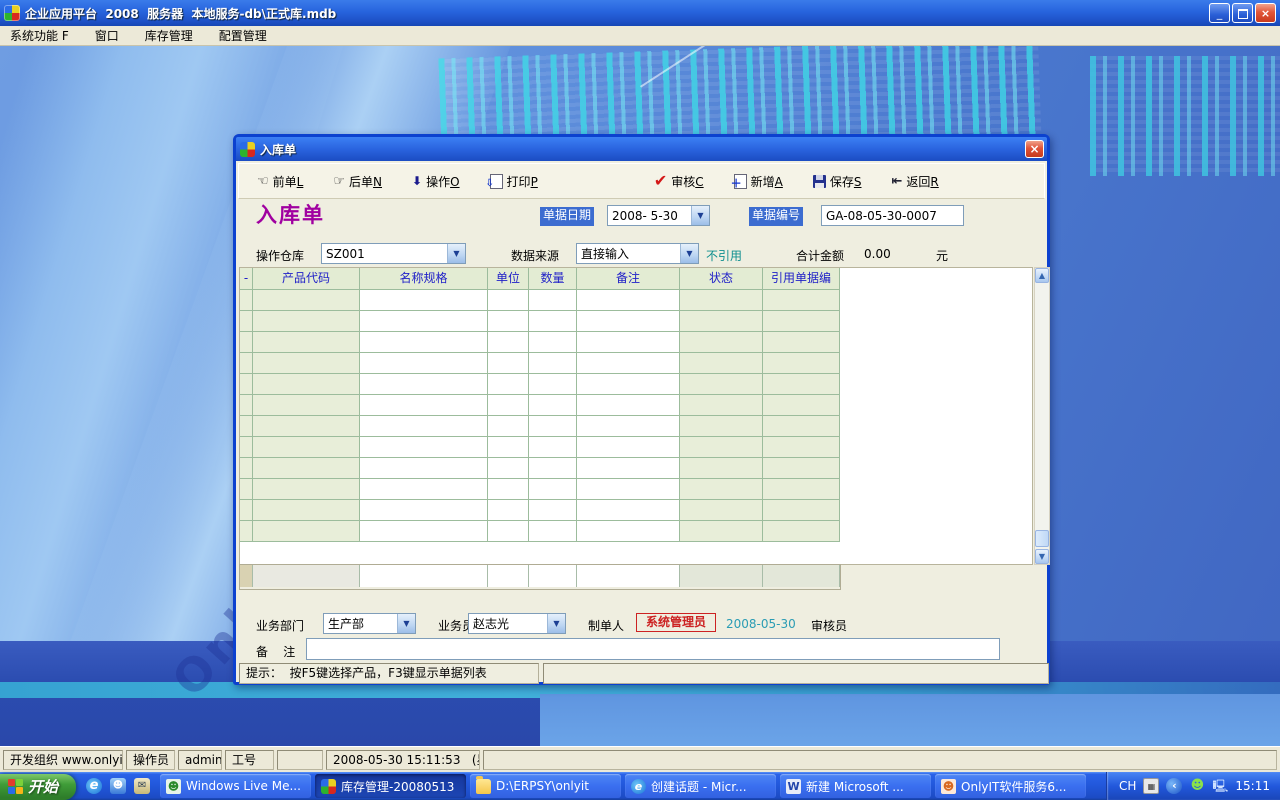 The image size is (1280, 800). What do you see at coordinates (1042, 275) in the screenshot?
I see `scroll-up-icon: ▲` at bounding box center [1042, 275].